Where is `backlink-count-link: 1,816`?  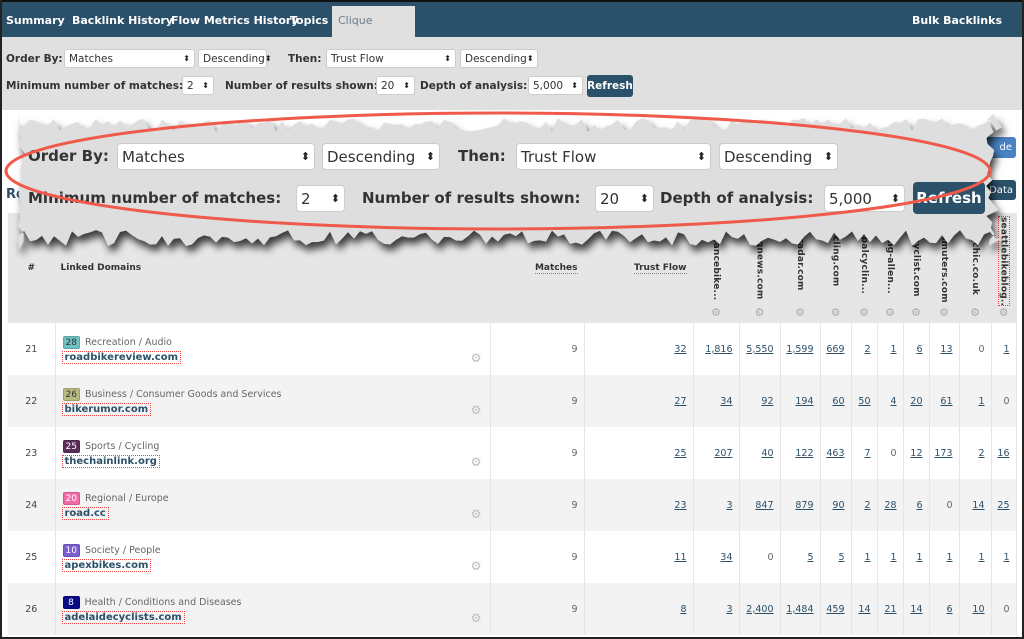 backlink-count-link: 1,816 is located at coordinates (718, 349).